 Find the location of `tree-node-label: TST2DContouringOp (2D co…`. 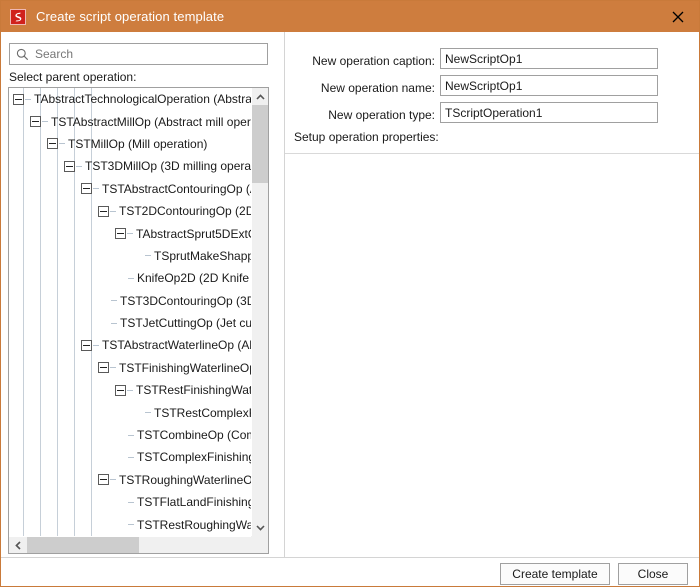

tree-node-label: TST2DContouringOp (2D co… is located at coordinates (185, 211).